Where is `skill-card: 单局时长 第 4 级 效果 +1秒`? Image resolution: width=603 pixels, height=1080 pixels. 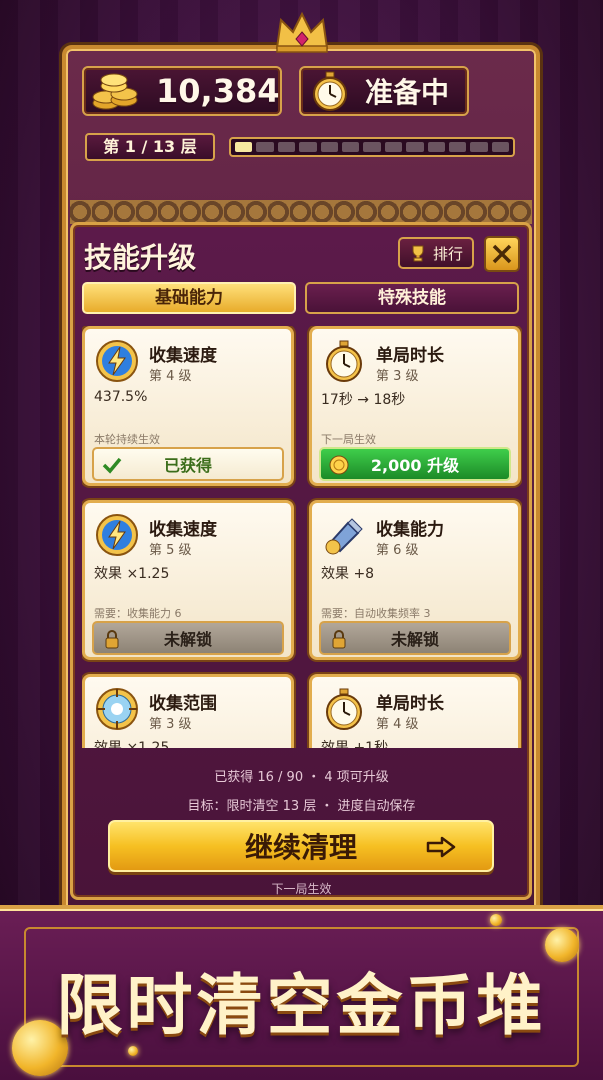 skill-card: 单局时长 第 4 级 效果 +1秒 is located at coordinates (415, 711).